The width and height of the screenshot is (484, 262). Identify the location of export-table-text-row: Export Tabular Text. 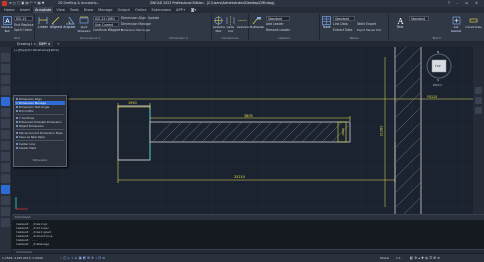
(369, 30).